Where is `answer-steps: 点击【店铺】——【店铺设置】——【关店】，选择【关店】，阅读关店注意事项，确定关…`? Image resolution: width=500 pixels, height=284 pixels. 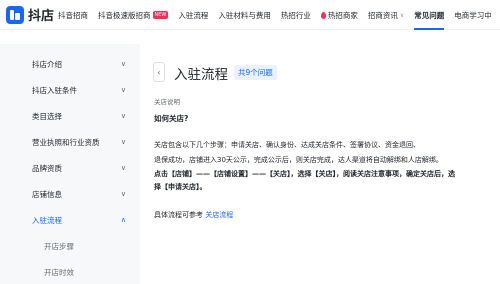
answer-steps: 点击【店铺】——【店铺设置】——【关店】，选择【关店】，阅读关店注意事项，确定关… is located at coordinates (304, 174).